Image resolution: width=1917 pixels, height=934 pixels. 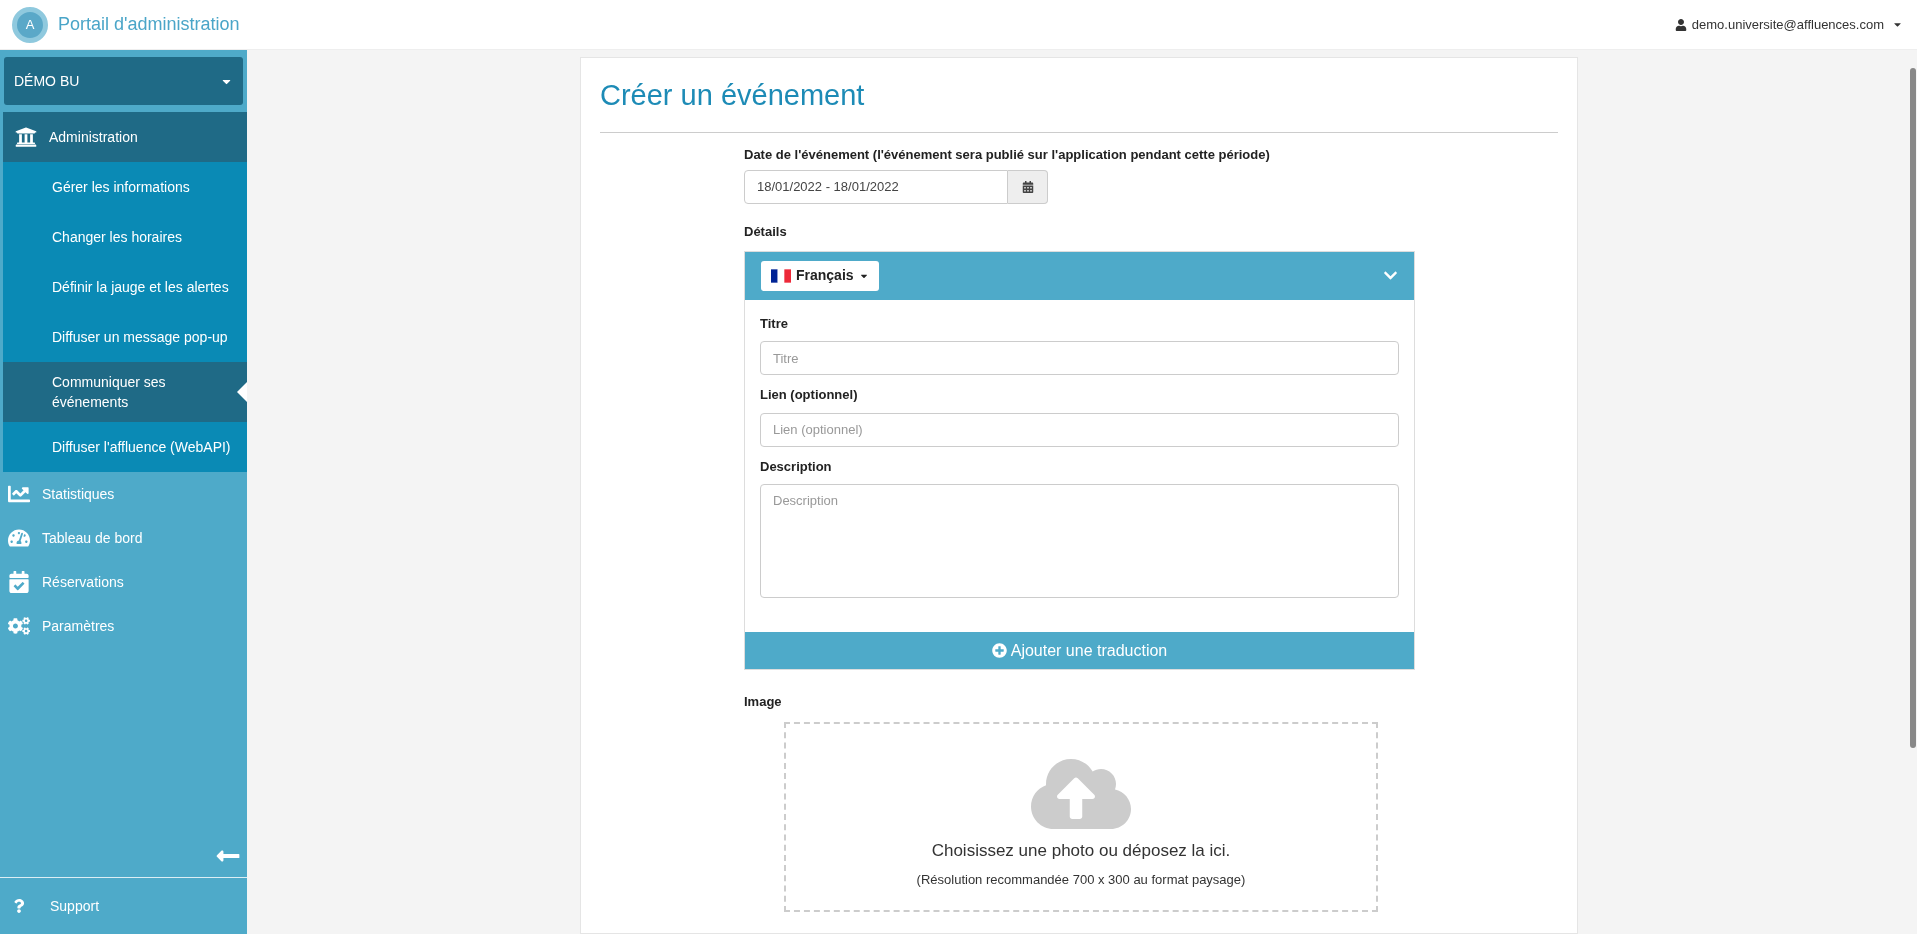 What do you see at coordinates (1079, 358) in the screenshot?
I see `text-field: Titre` at bounding box center [1079, 358].